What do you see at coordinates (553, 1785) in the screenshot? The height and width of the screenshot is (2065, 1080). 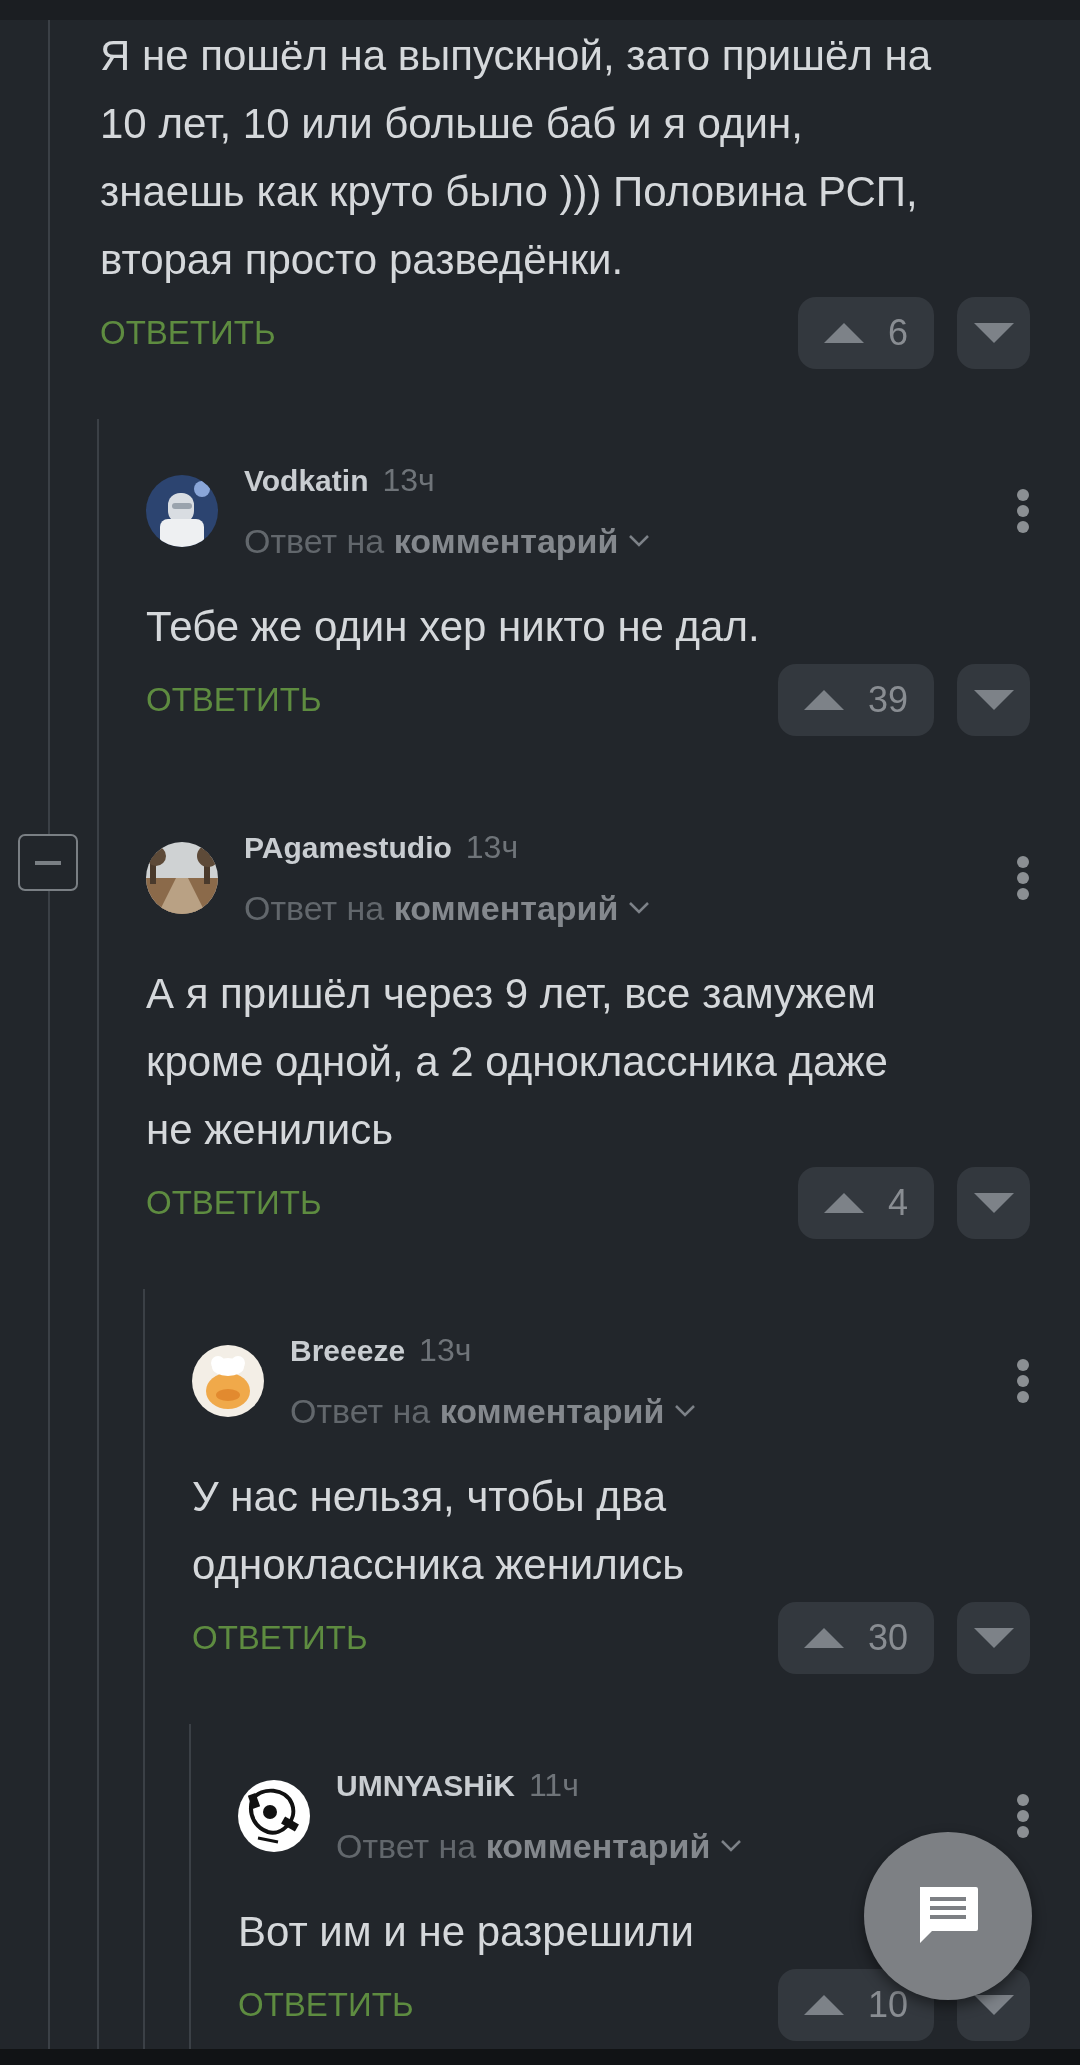 I see `comment-time: 11ч` at bounding box center [553, 1785].